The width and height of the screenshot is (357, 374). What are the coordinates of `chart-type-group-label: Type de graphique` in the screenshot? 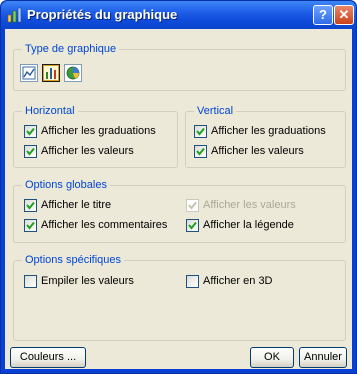 It's located at (71, 49).